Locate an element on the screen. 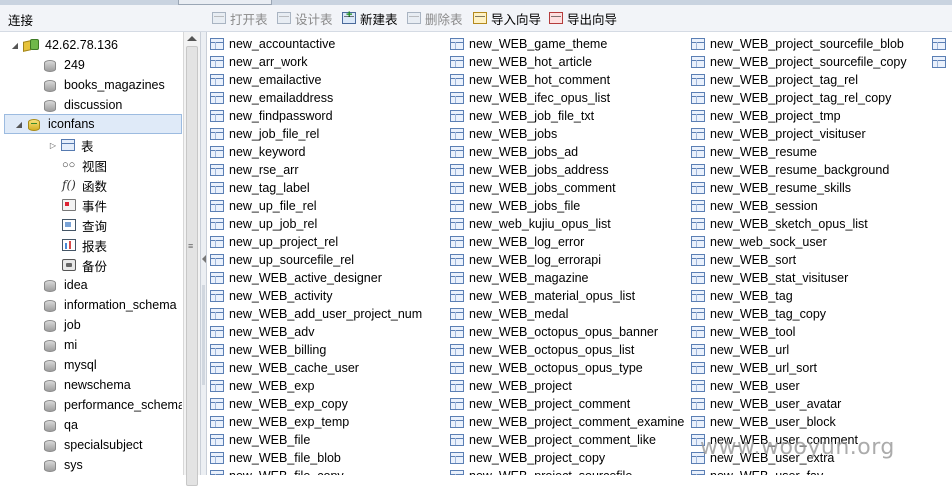  list-item: new_WEB_activity is located at coordinates (316, 296).